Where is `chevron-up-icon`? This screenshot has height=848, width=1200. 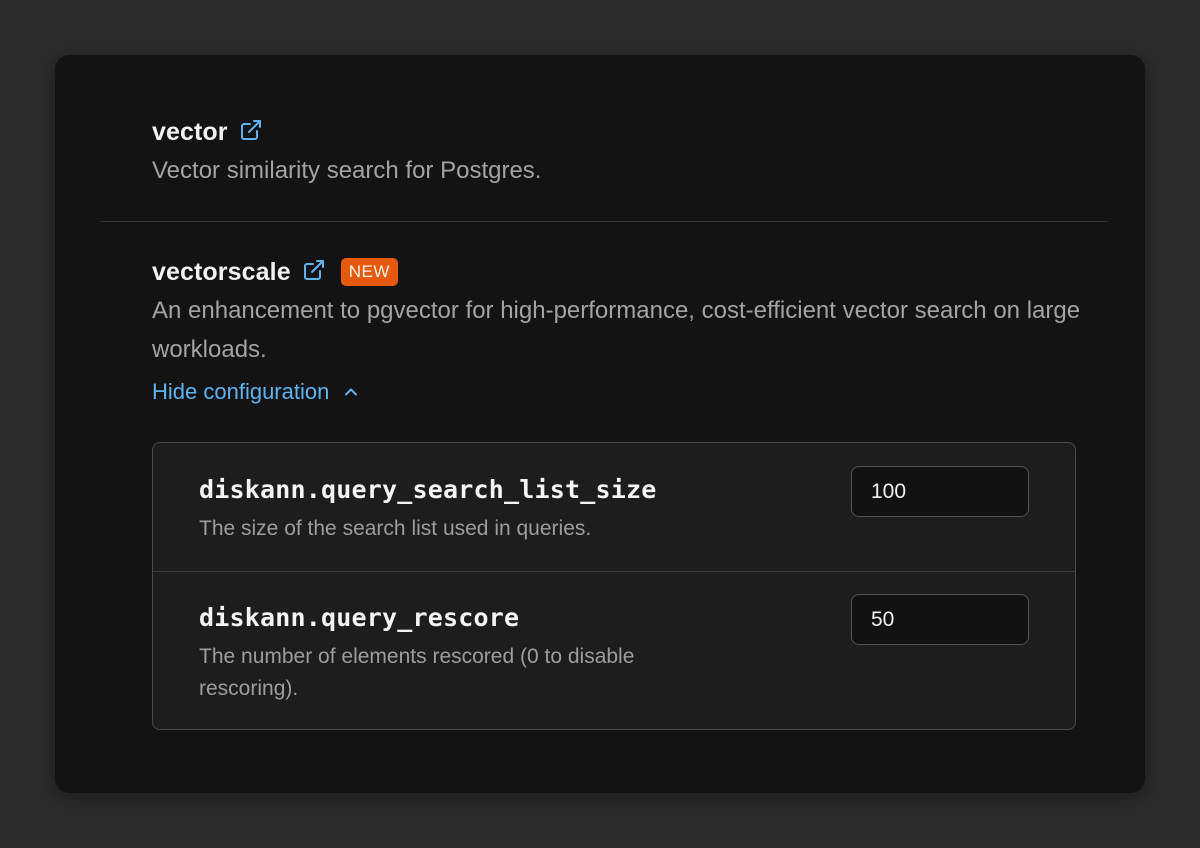 chevron-up-icon is located at coordinates (351, 392).